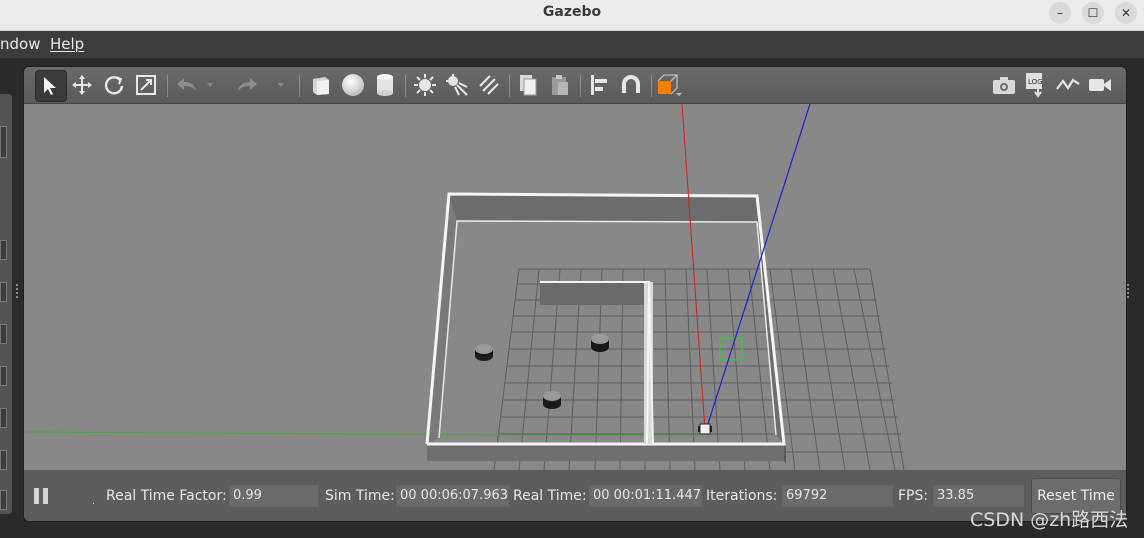 Image resolution: width=1144 pixels, height=538 pixels. What do you see at coordinates (20, 44) in the screenshot?
I see `menu-window: ndow` at bounding box center [20, 44].